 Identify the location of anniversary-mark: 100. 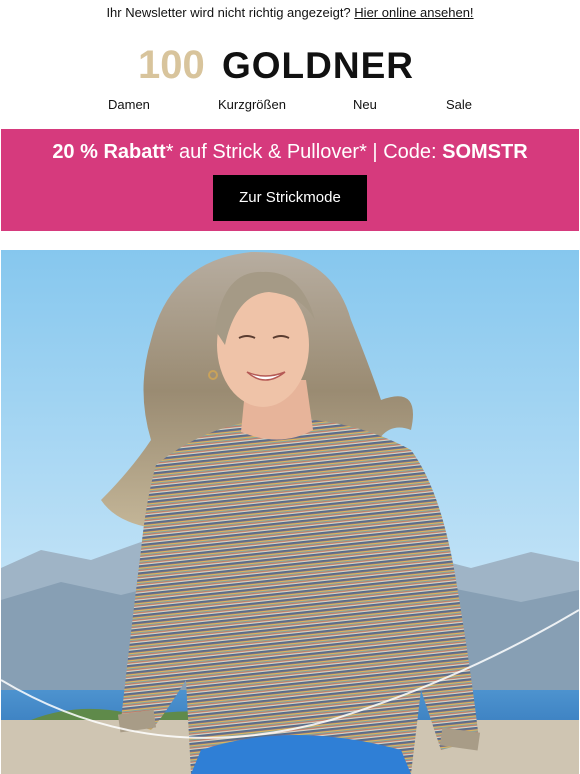
(171, 63).